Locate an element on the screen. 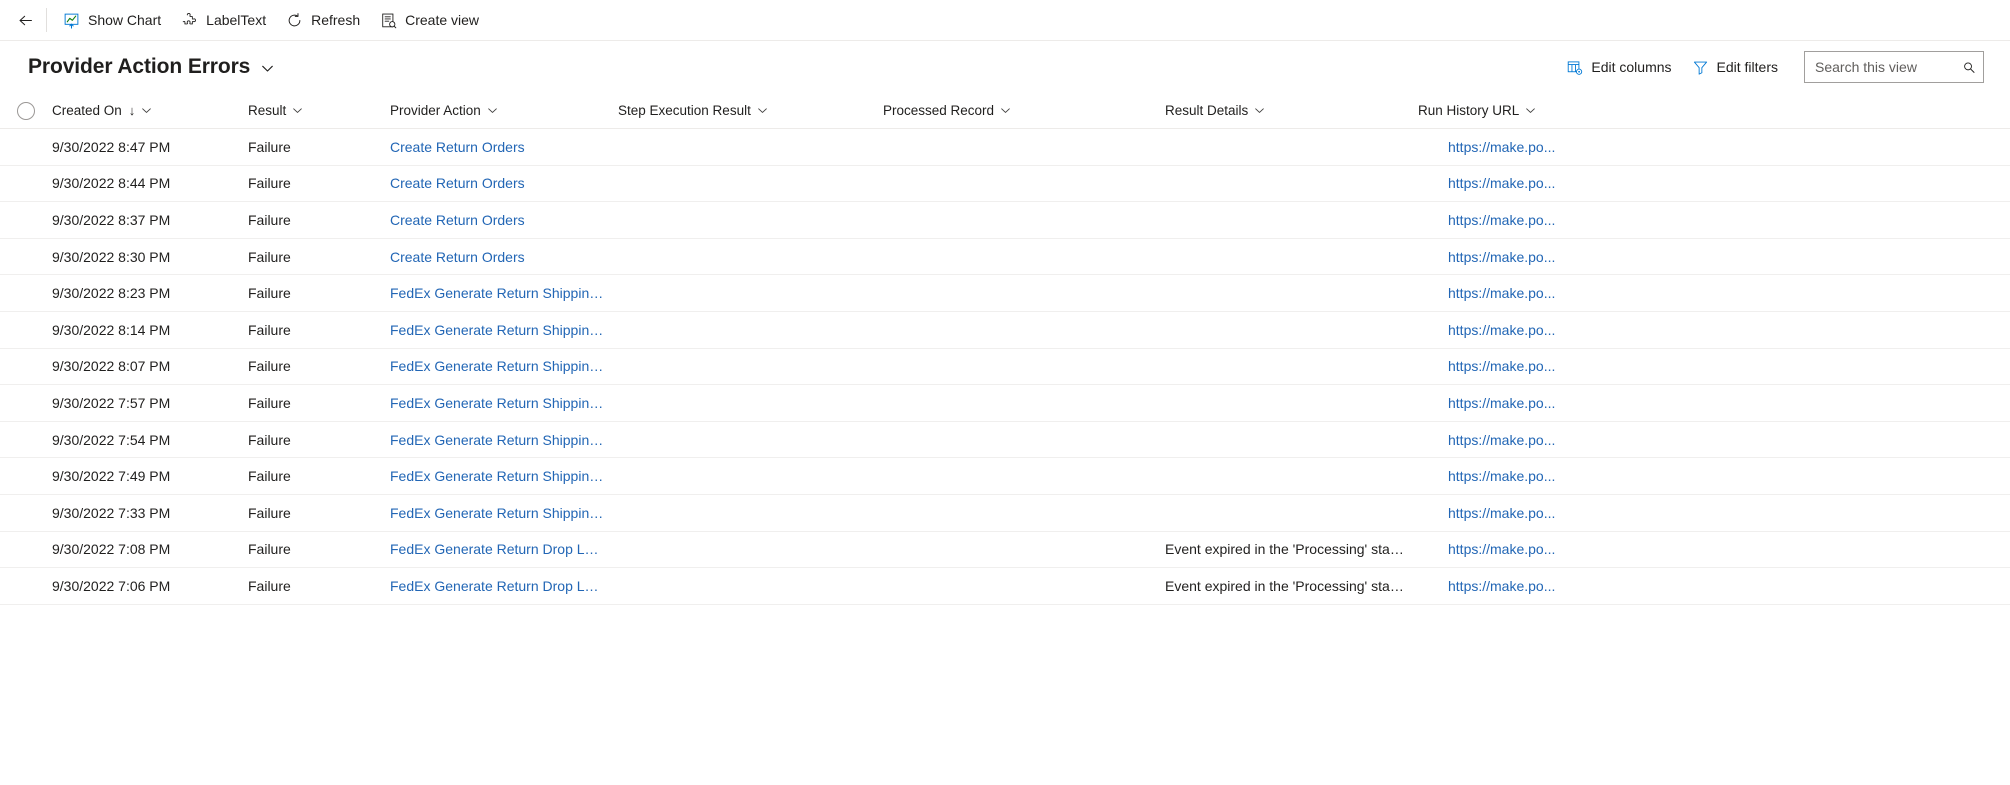 The height and width of the screenshot is (785, 2010). cell-created-on: 9/30/2022 8:47 PM is located at coordinates (111, 146).